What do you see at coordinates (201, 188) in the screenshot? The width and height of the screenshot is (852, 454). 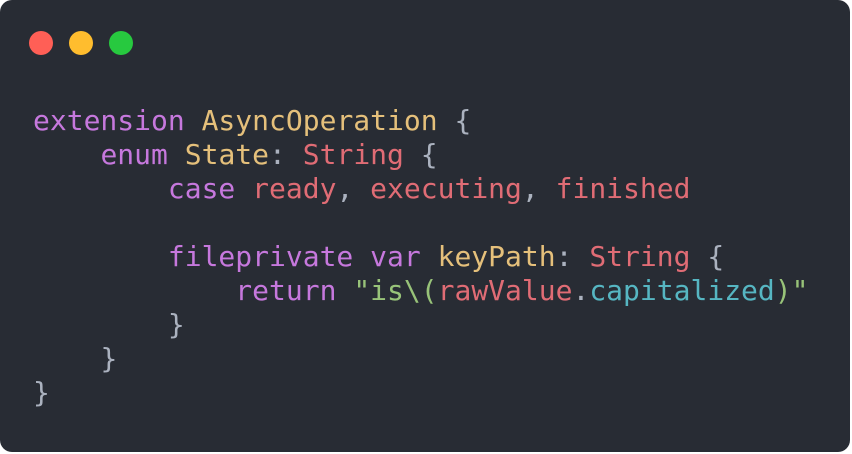 I see `code-token: case` at bounding box center [201, 188].